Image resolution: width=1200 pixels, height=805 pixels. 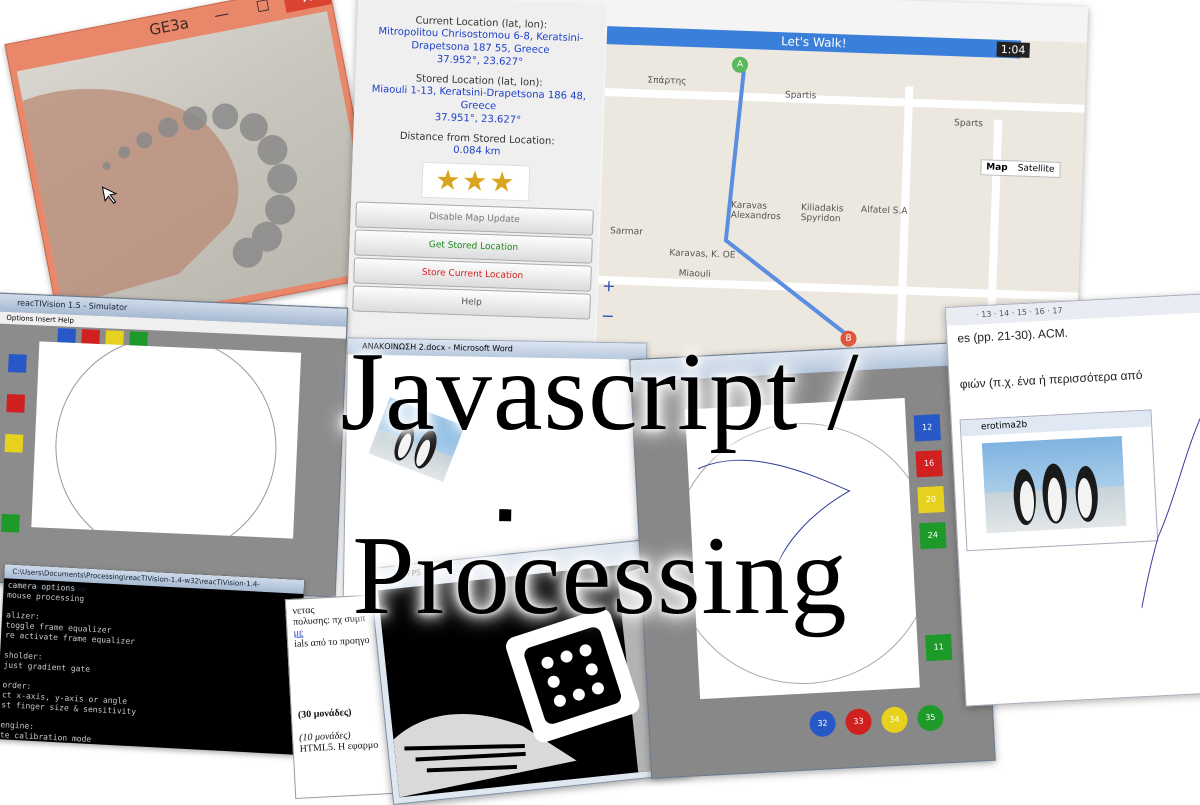 I want to click on minimize-button: —, so click(x=222, y=14).